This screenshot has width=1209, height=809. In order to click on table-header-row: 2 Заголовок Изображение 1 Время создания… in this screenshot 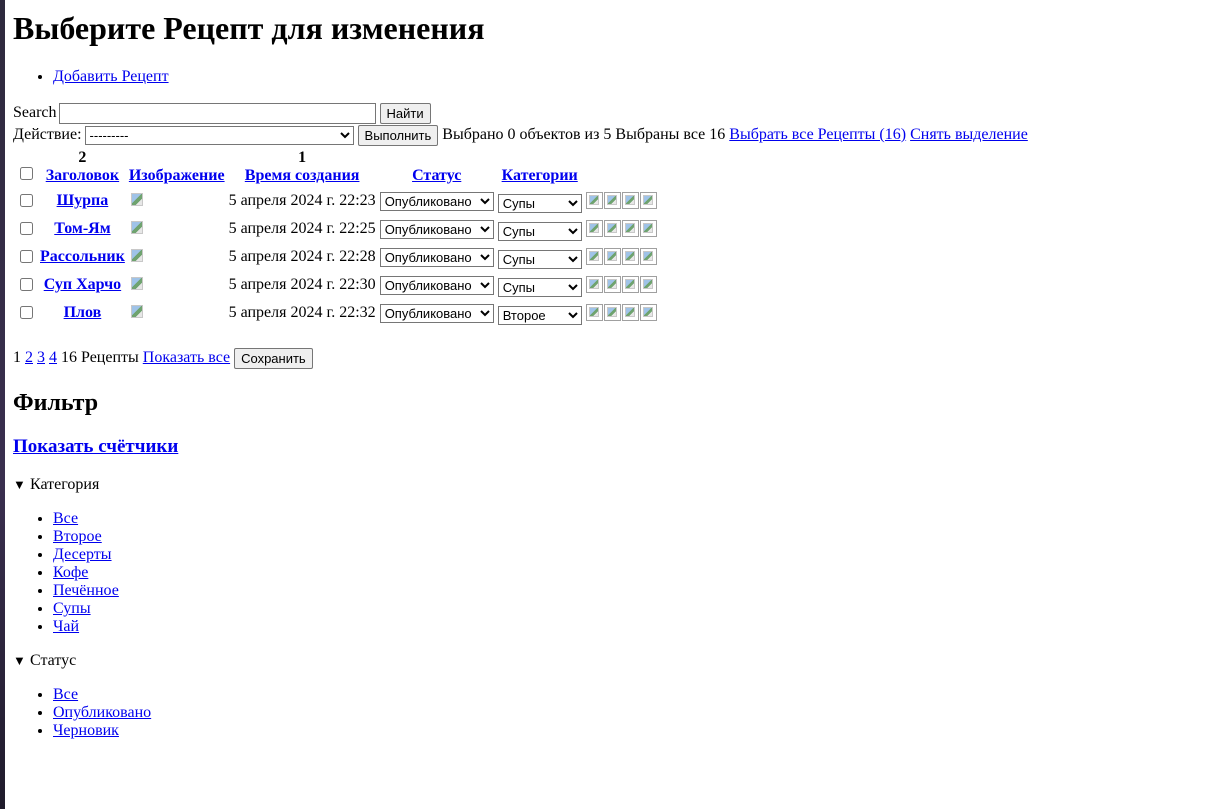, I will do `click(337, 167)`.